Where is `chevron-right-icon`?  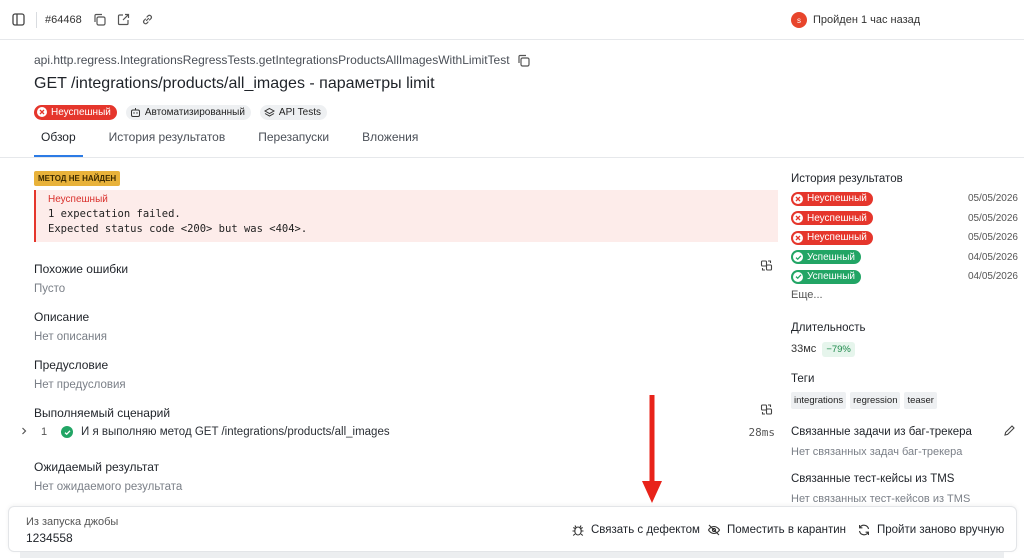 chevron-right-icon is located at coordinates (28, 432).